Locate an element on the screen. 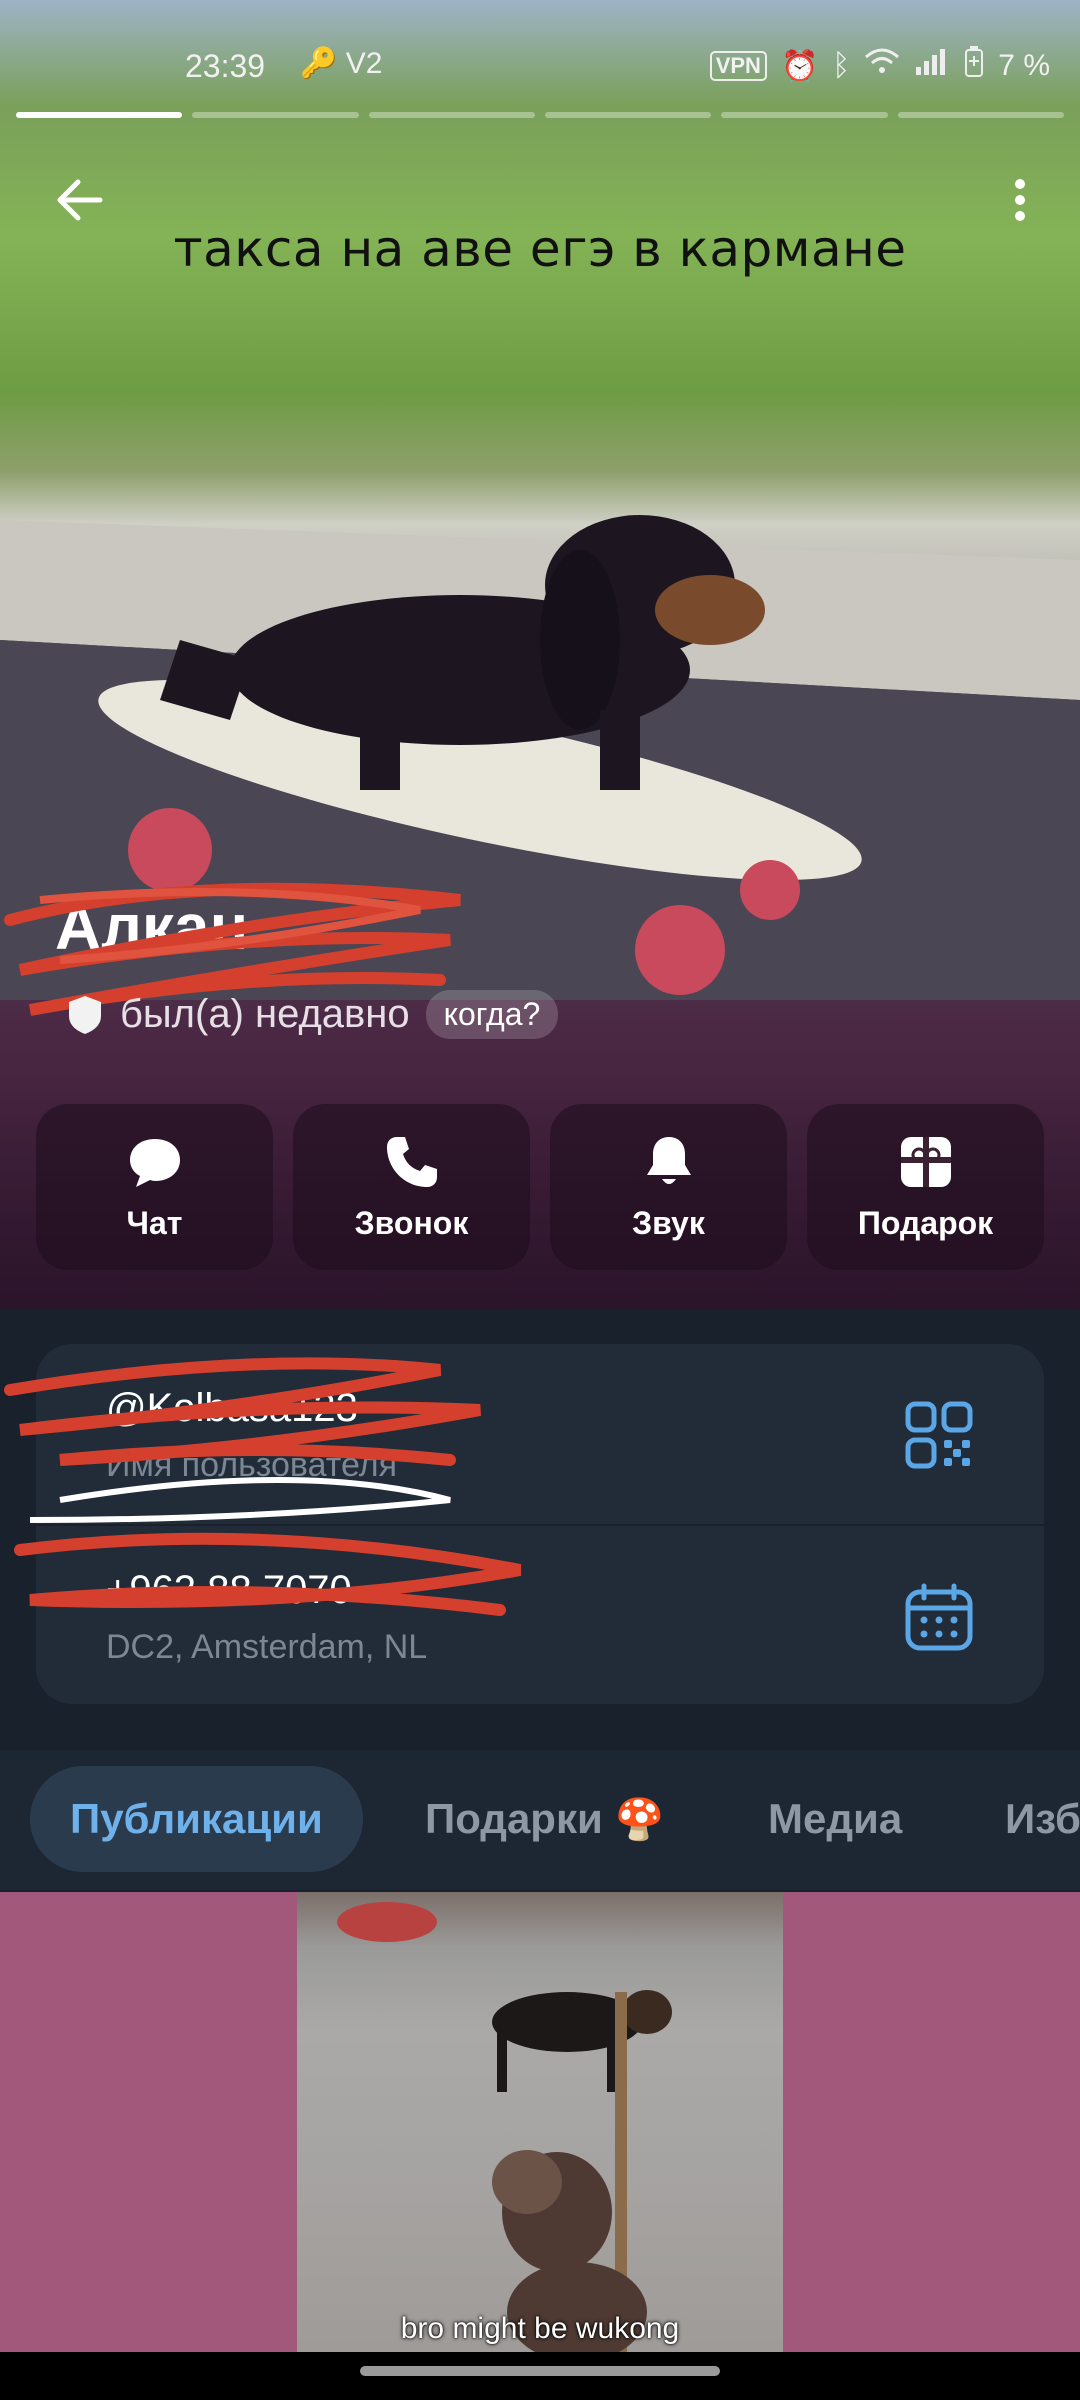 The image size is (1080, 2400). qr-code-icon is located at coordinates (939, 1435).